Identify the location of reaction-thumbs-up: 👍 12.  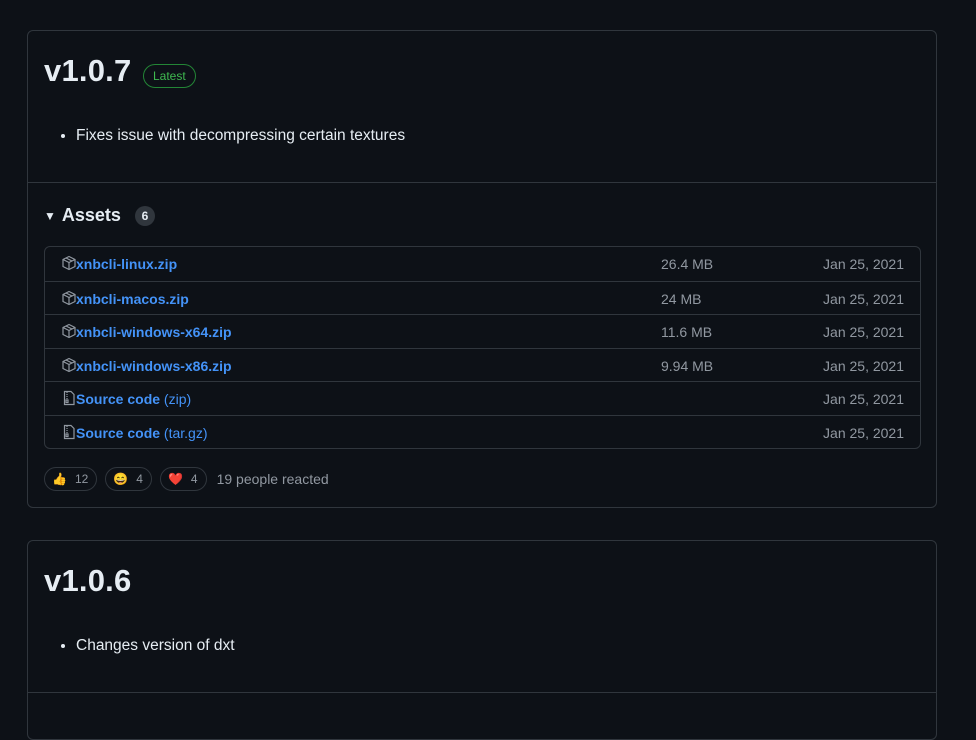
(71, 479).